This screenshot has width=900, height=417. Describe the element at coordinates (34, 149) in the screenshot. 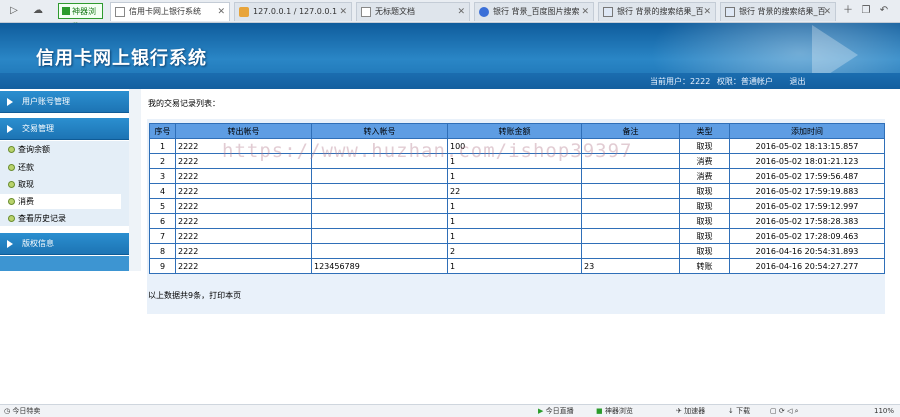

I see `sidebar-item-label: 查询余额` at that location.